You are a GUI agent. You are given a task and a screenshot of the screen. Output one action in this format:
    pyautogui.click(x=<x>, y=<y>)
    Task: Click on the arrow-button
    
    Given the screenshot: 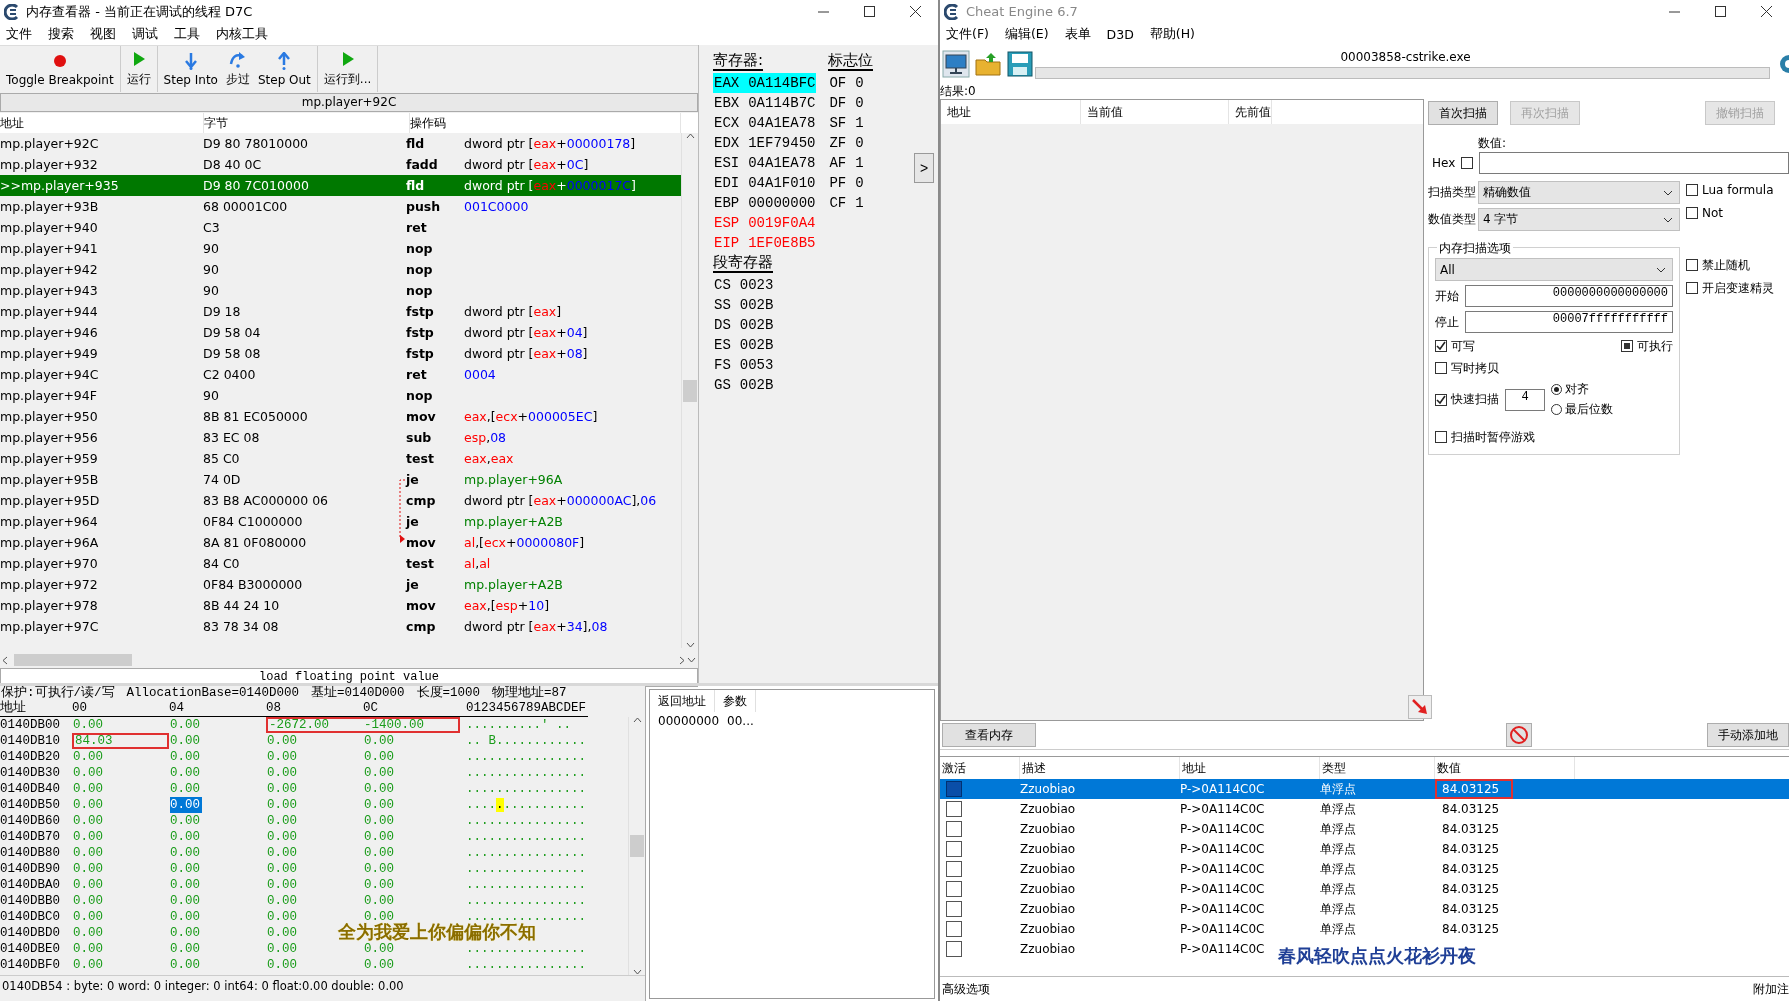 What is the action you would take?
    pyautogui.click(x=1420, y=707)
    